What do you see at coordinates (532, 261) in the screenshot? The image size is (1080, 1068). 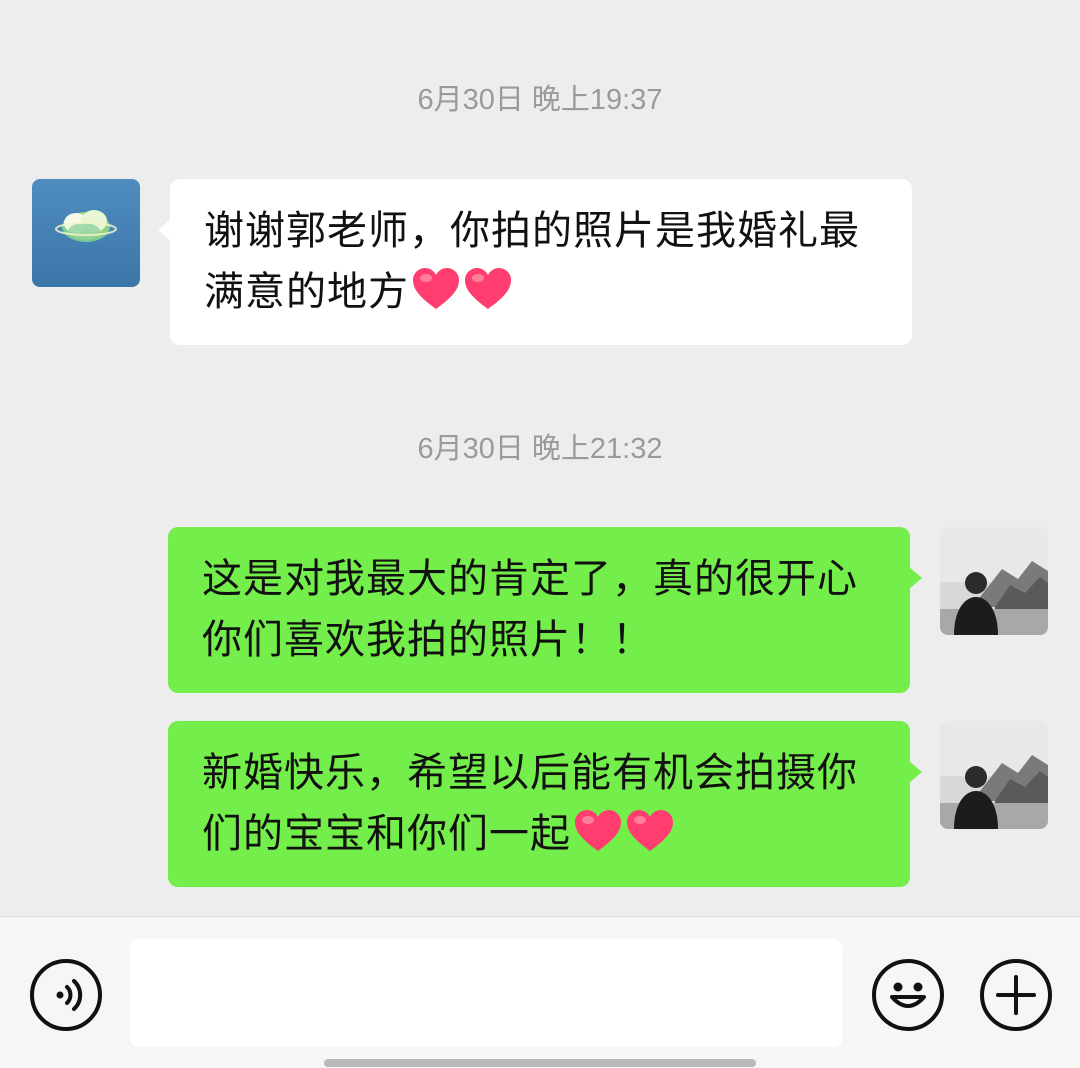 I see `message-text: 谢谢郭老师，你拍的照片是我婚礼最满意的地方` at bounding box center [532, 261].